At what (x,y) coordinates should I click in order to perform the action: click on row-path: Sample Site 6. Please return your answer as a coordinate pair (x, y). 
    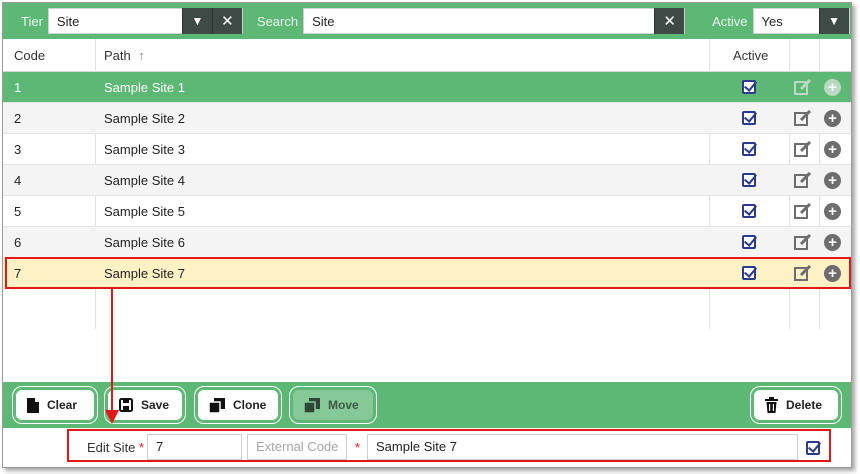
    Looking at the image, I should click on (144, 242).